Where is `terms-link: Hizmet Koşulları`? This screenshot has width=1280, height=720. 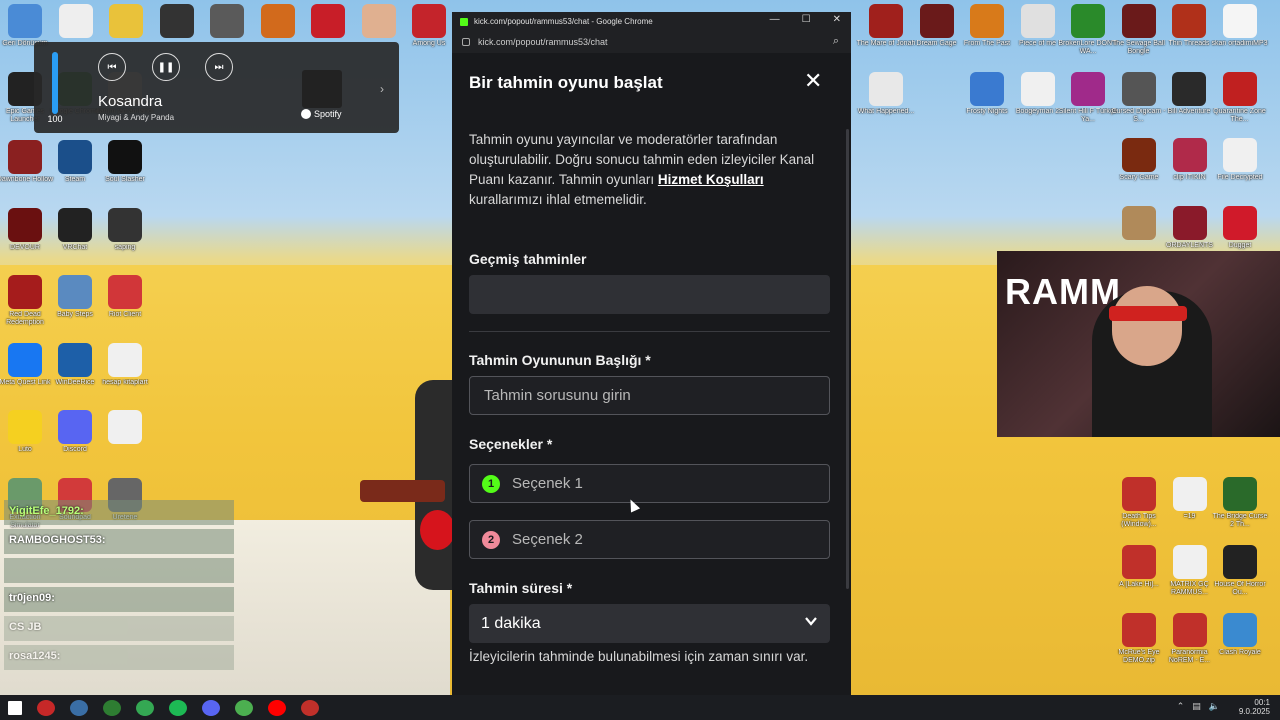 terms-link: Hizmet Koşulları is located at coordinates (711, 179).